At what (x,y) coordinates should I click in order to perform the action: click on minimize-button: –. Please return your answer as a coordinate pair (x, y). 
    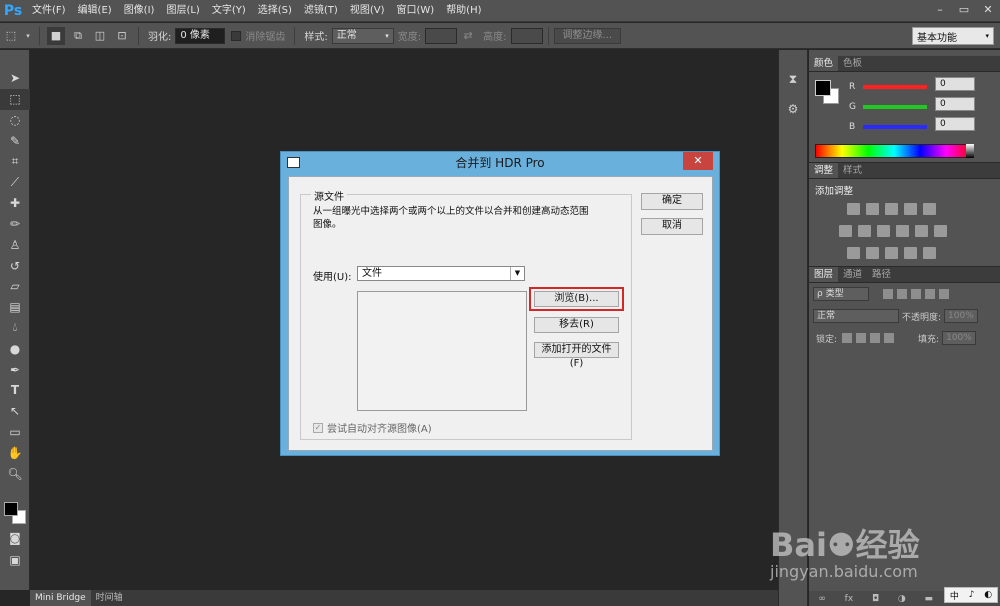
    Looking at the image, I should click on (940, 9).